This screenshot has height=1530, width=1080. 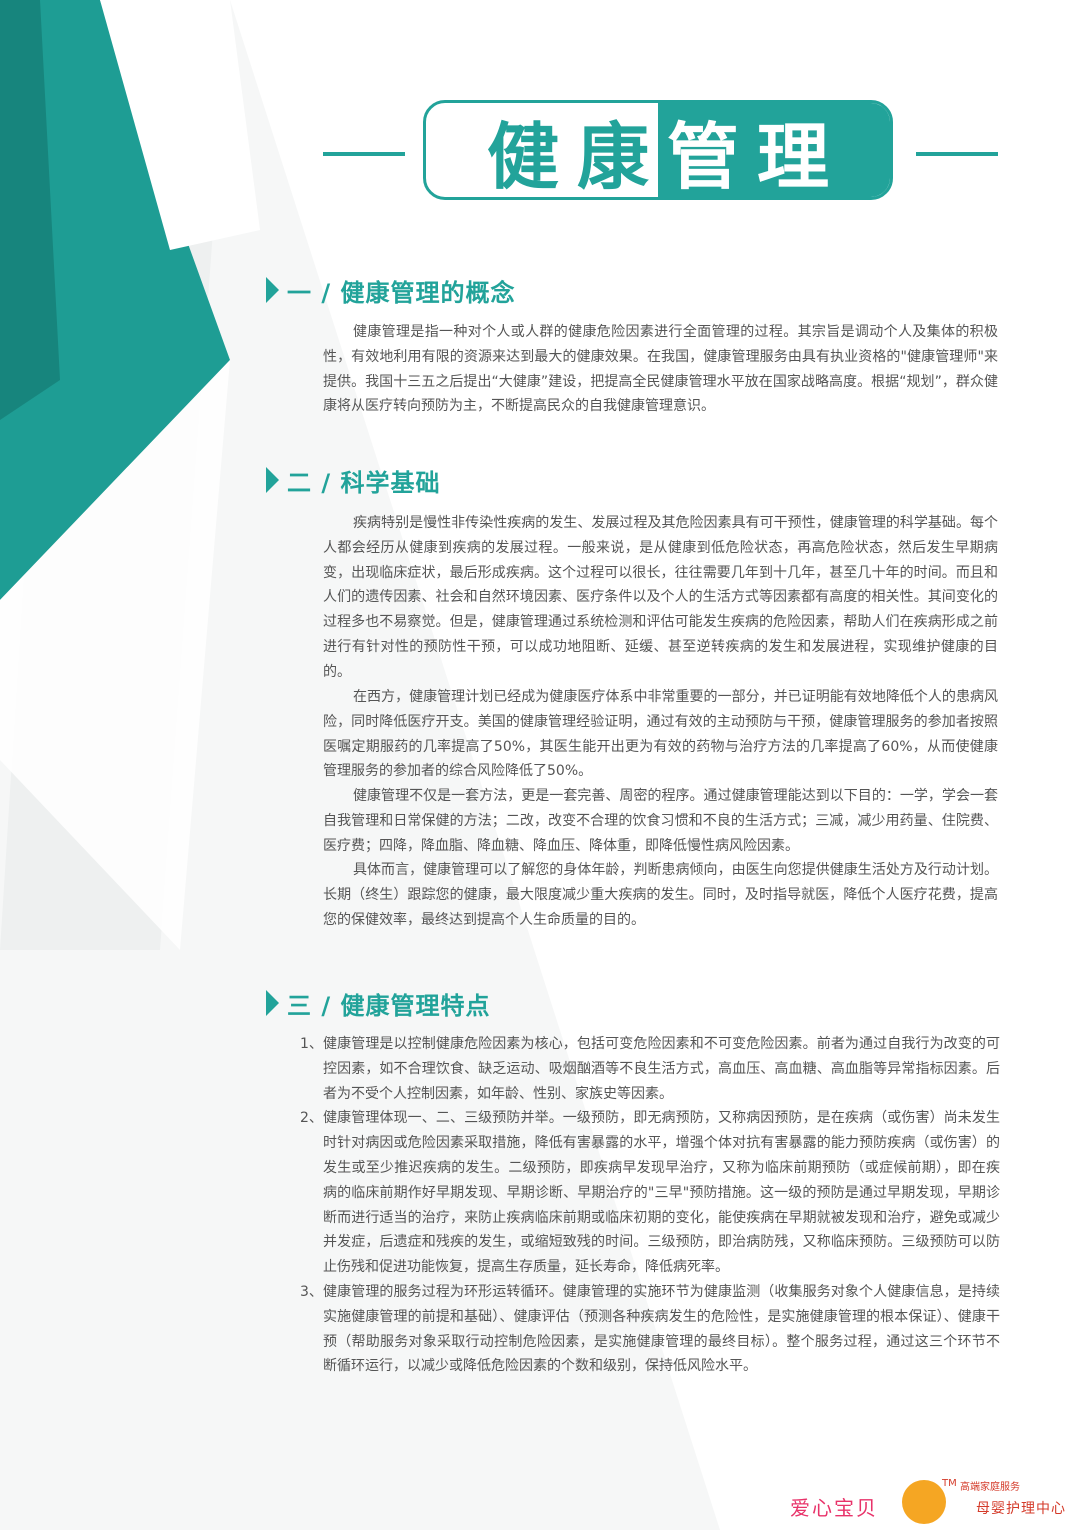 I want to click on title-box: 健康 管理, so click(x=658, y=150).